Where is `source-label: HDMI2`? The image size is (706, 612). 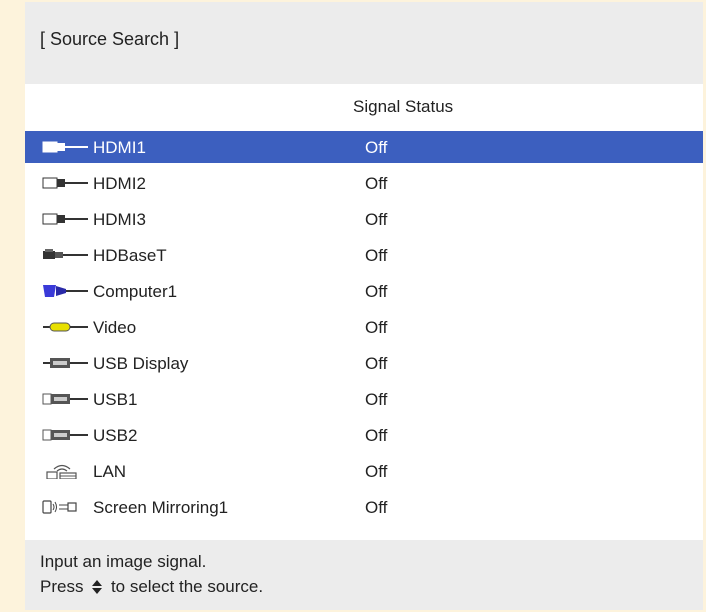 source-label: HDMI2 is located at coordinates (119, 183).